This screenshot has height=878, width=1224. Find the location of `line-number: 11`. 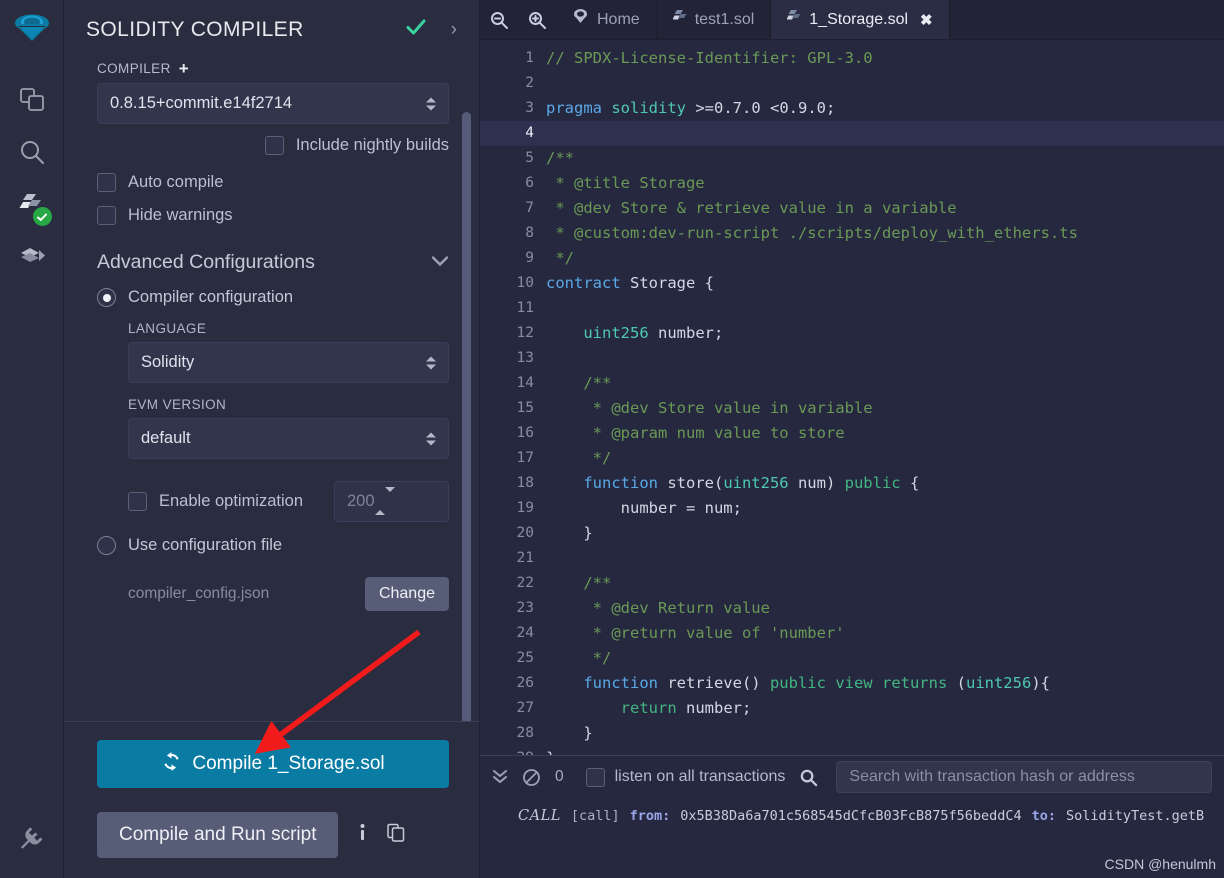

line-number: 11 is located at coordinates (525, 308).